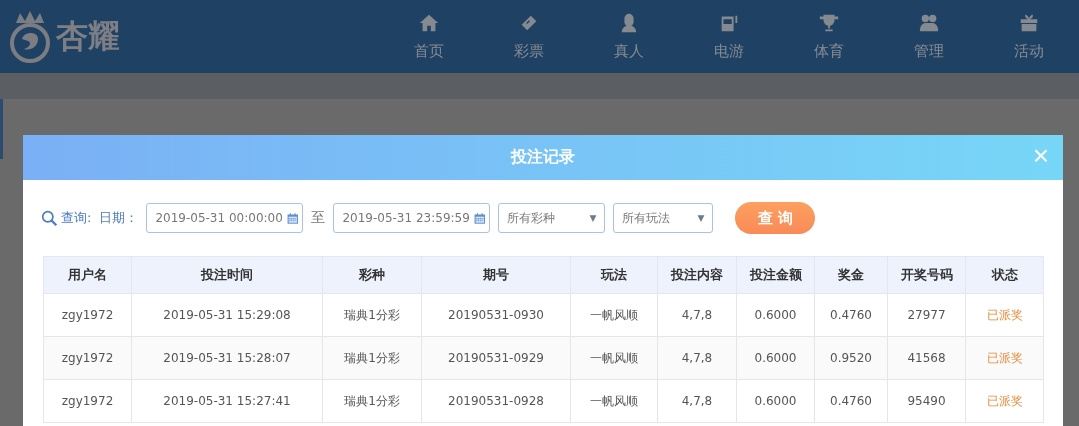  I want to click on table-cell: 95490, so click(926, 401).